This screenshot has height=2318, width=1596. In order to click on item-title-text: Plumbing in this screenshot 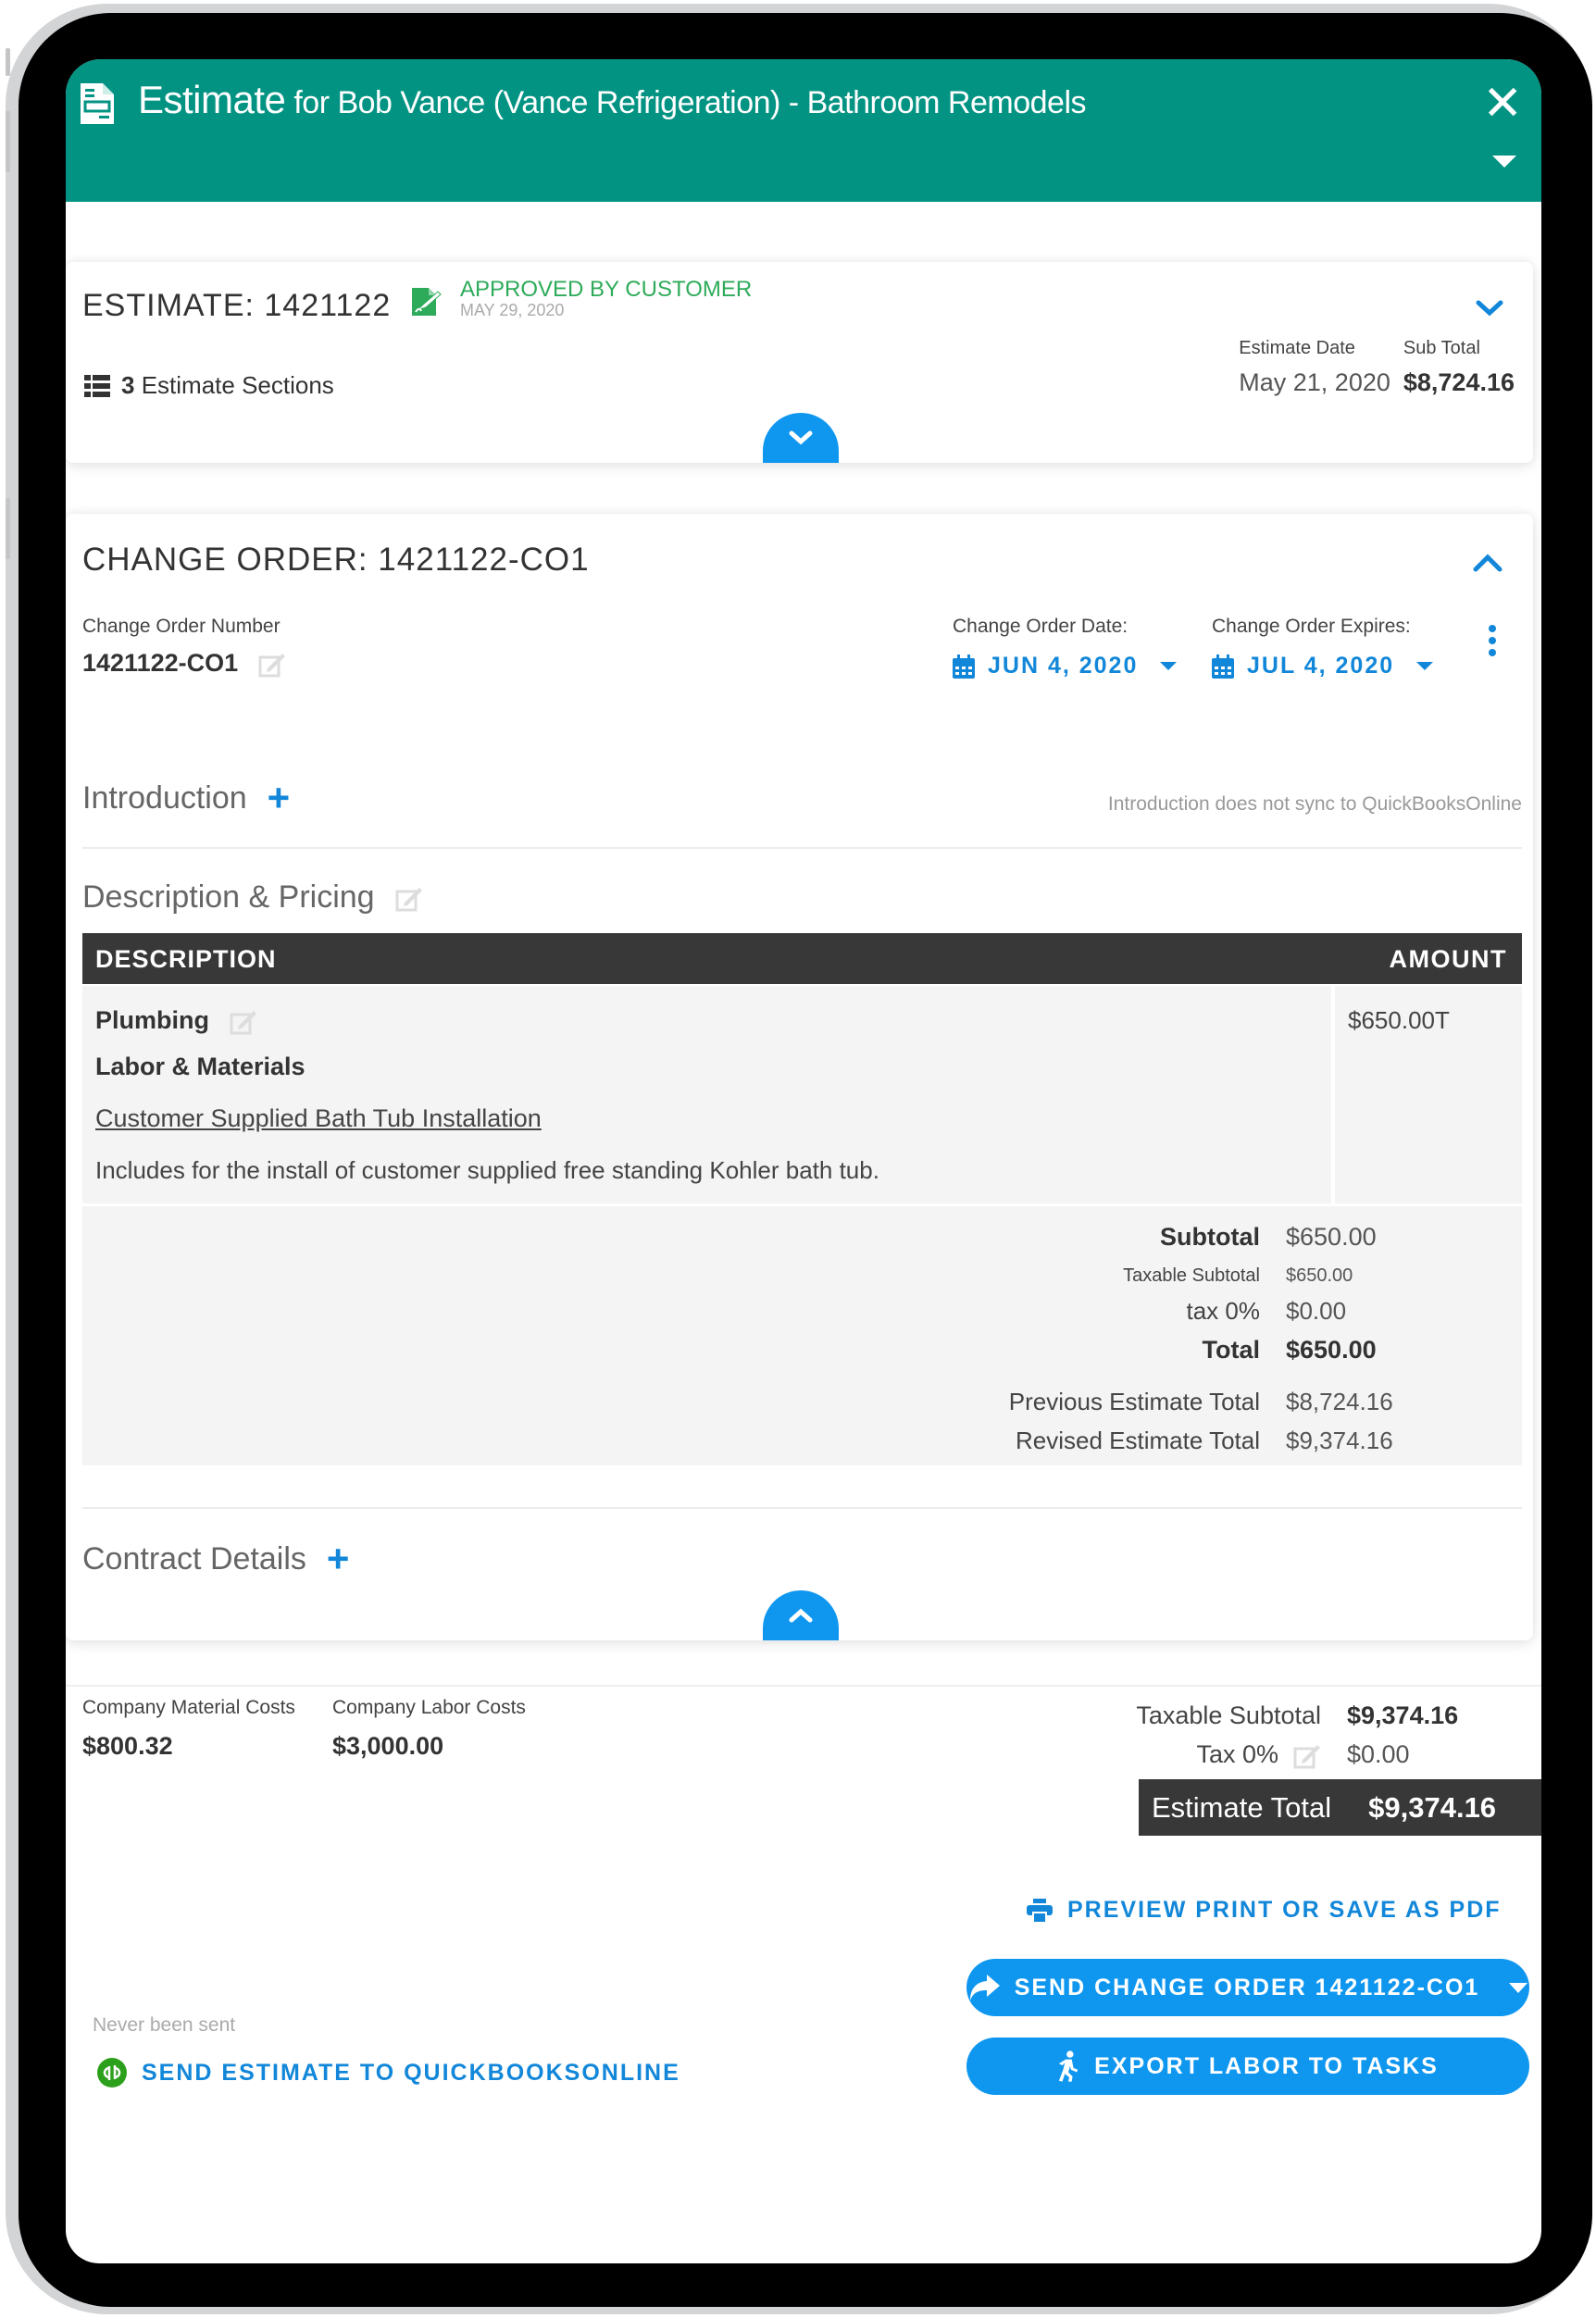, I will do `click(152, 1020)`.